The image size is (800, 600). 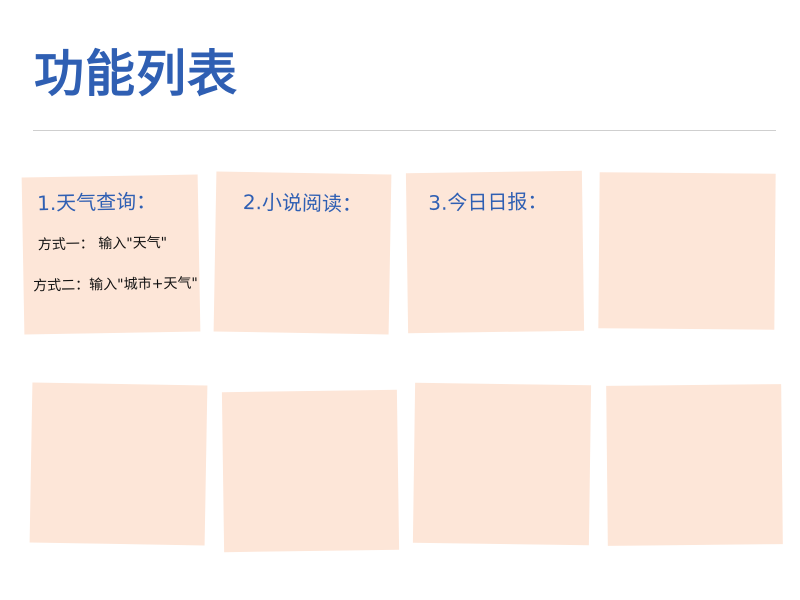 I want to click on feature-card-novel: 2.小说阅读：, so click(x=302, y=253).